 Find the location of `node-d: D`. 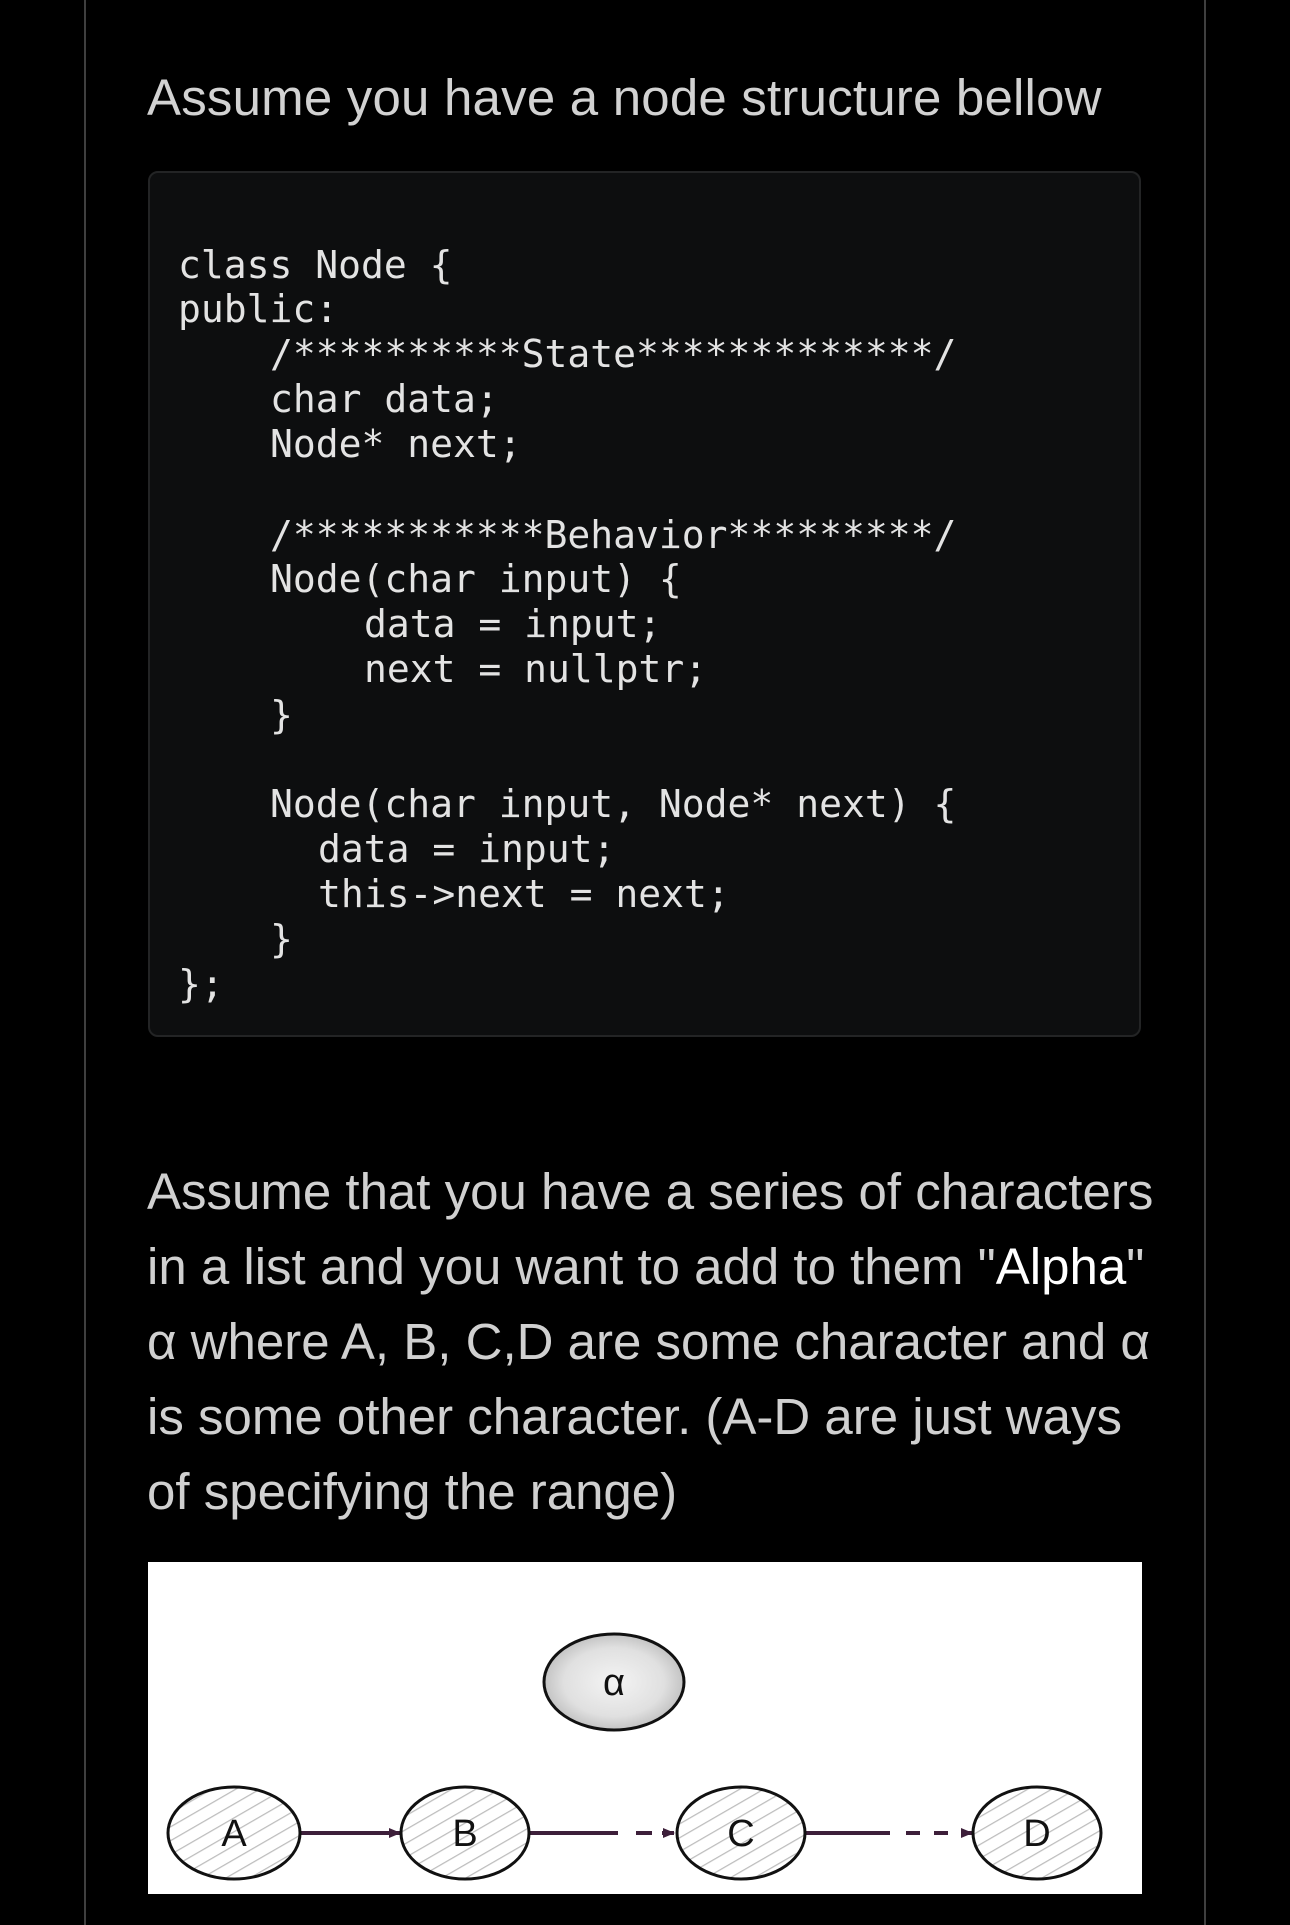

node-d: D is located at coordinates (1037, 1833).